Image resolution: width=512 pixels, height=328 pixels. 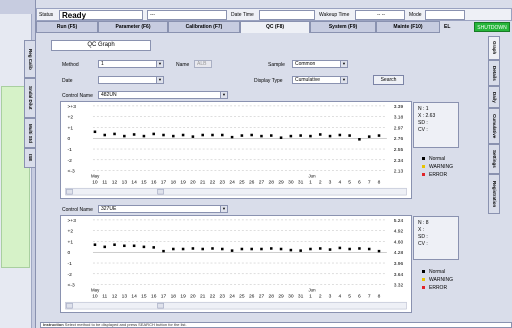 I want to click on x-tick-label: 3, so click(x=330, y=182).